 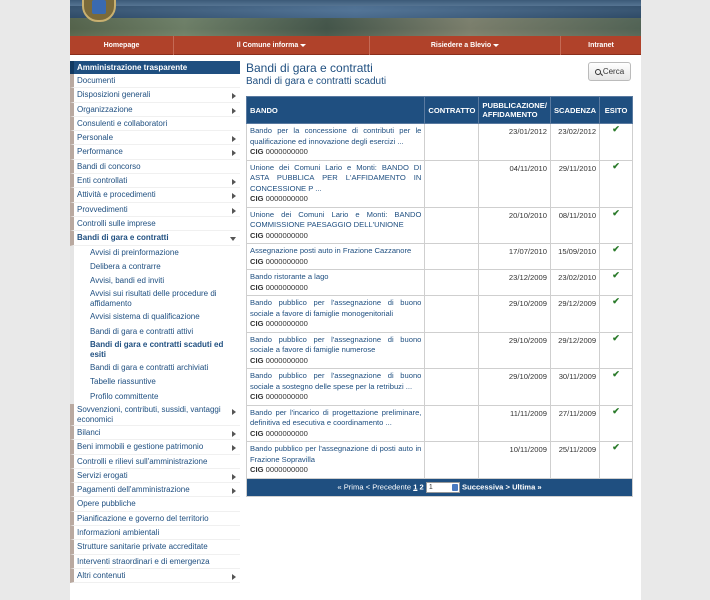 I want to click on sidebar-item-label: Pianificazione e governo del territorio, so click(x=143, y=518).